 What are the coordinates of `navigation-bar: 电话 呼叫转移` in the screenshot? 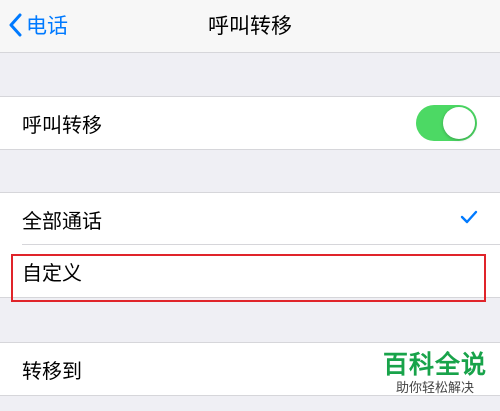 It's located at (250, 26).